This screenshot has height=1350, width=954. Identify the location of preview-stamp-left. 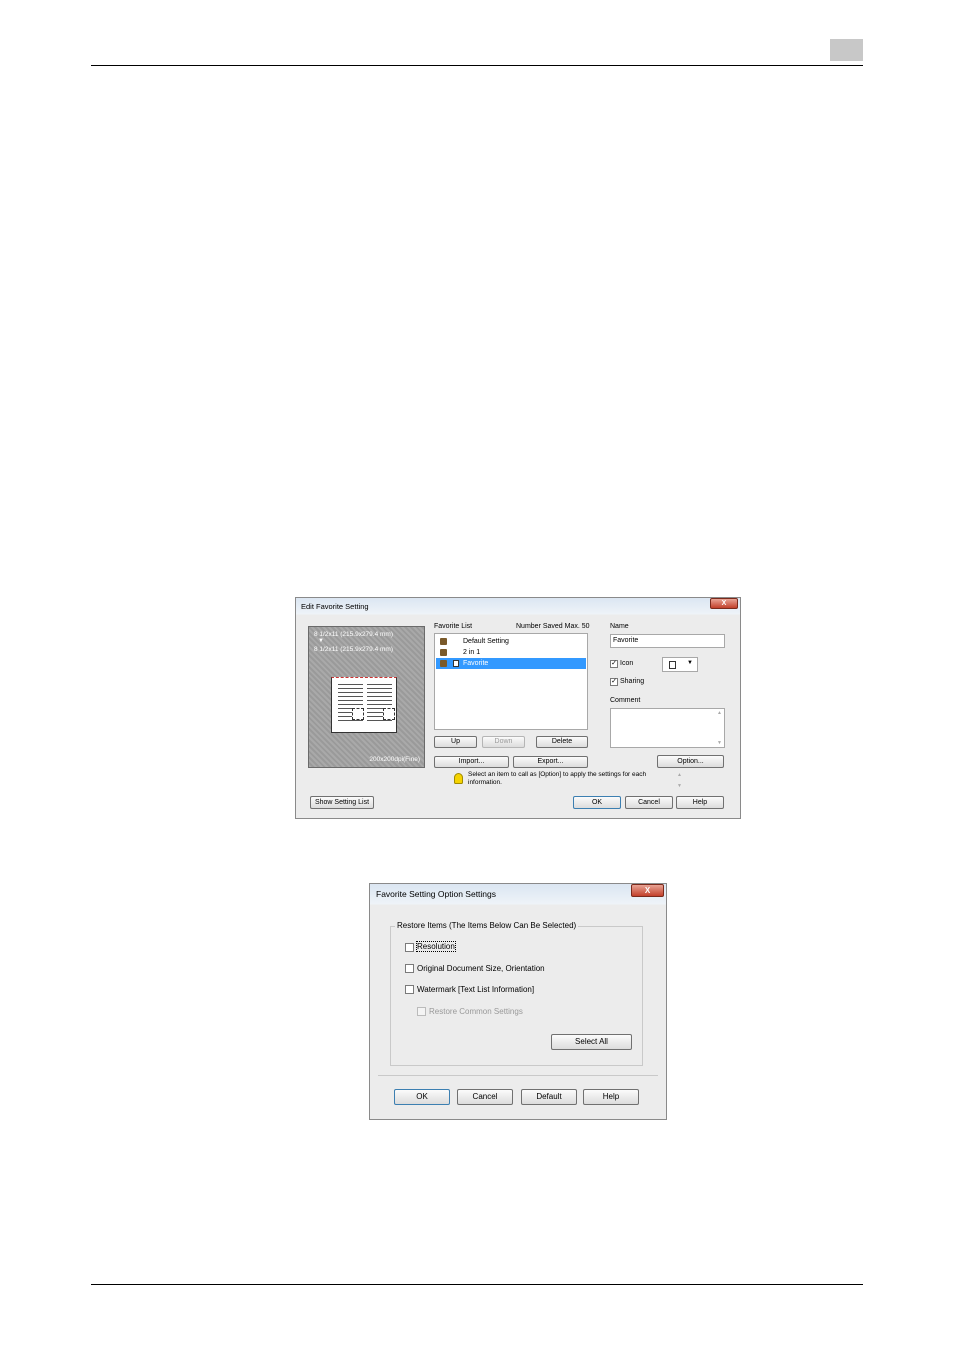
(358, 714).